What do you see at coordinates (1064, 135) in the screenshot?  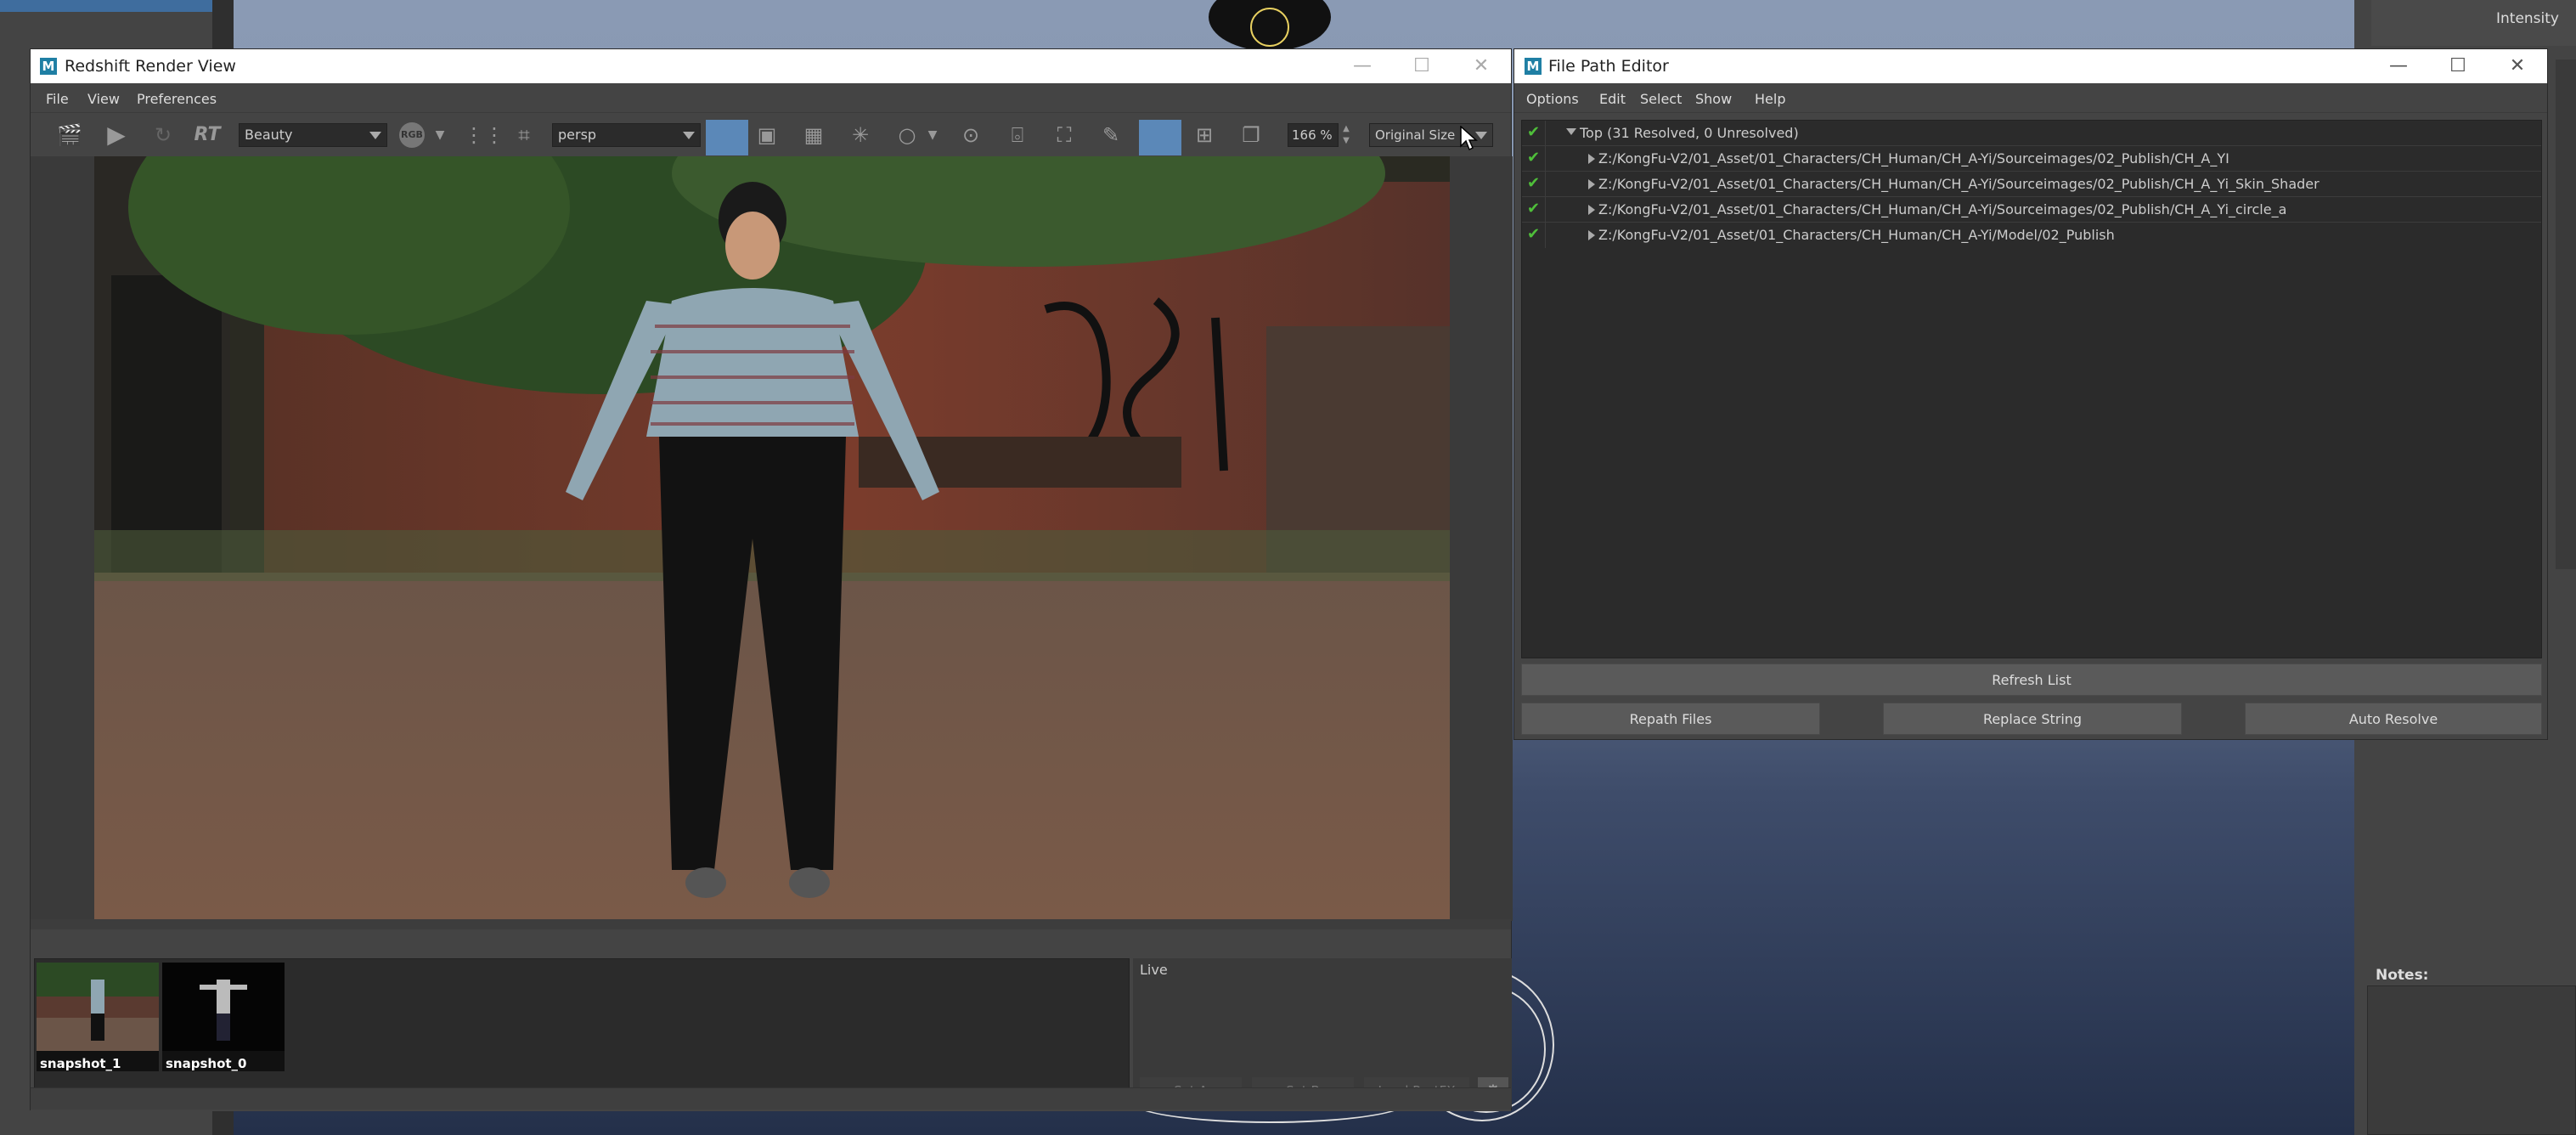 I see `fit-icon: ⛶` at bounding box center [1064, 135].